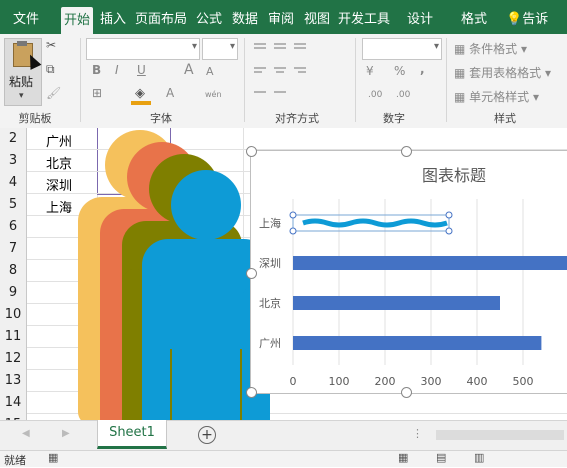 The image size is (567, 468). What do you see at coordinates (51, 45) in the screenshot?
I see `cut-icon: ✂` at bounding box center [51, 45].